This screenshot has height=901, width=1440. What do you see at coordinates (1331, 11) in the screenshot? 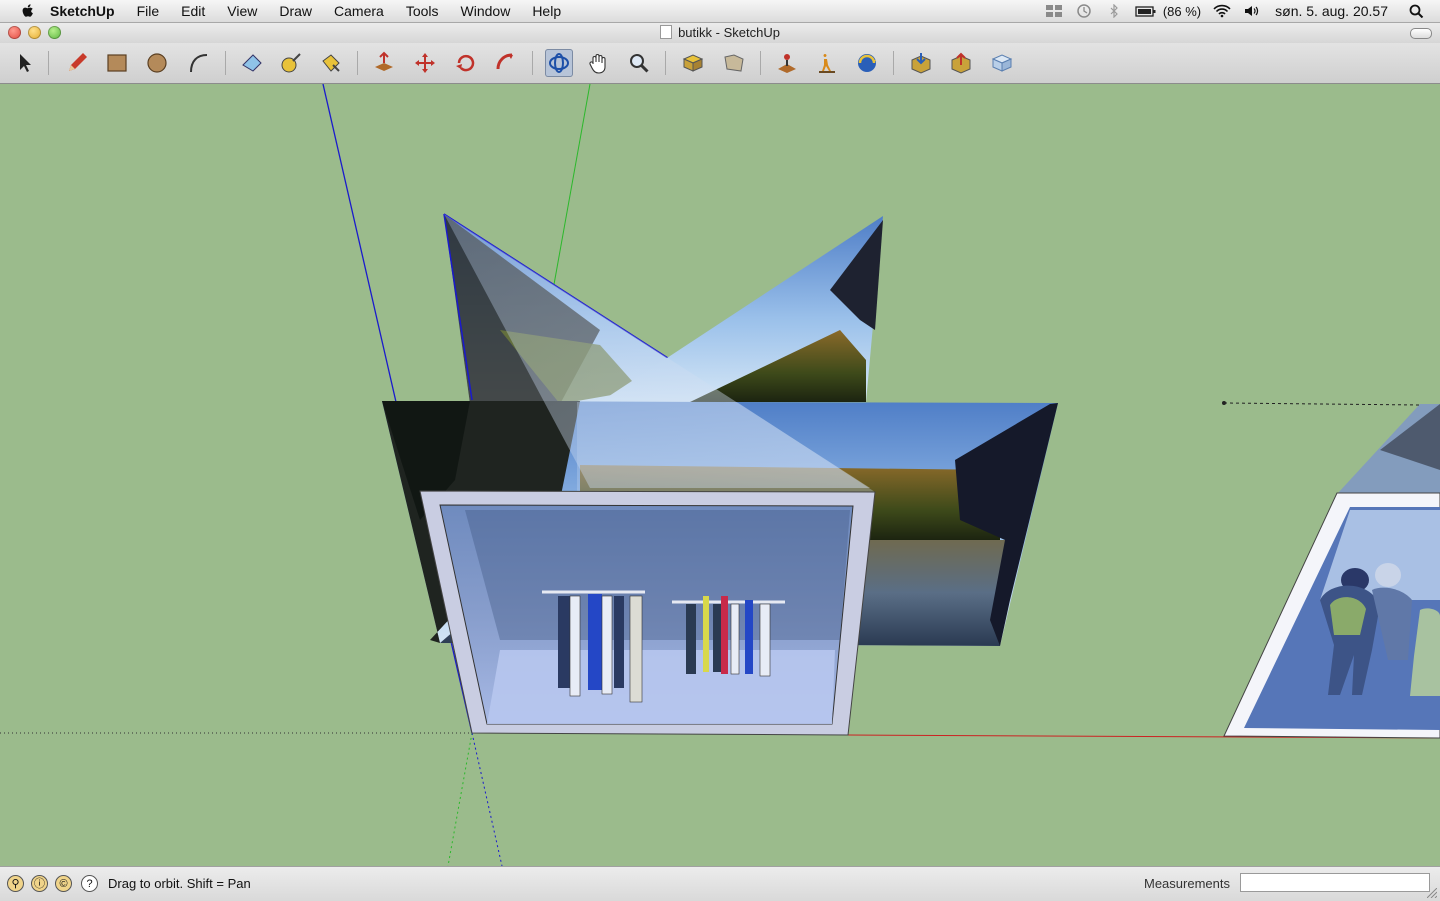
I see `menubar-clock: søn. 5. aug. 20.57` at bounding box center [1331, 11].